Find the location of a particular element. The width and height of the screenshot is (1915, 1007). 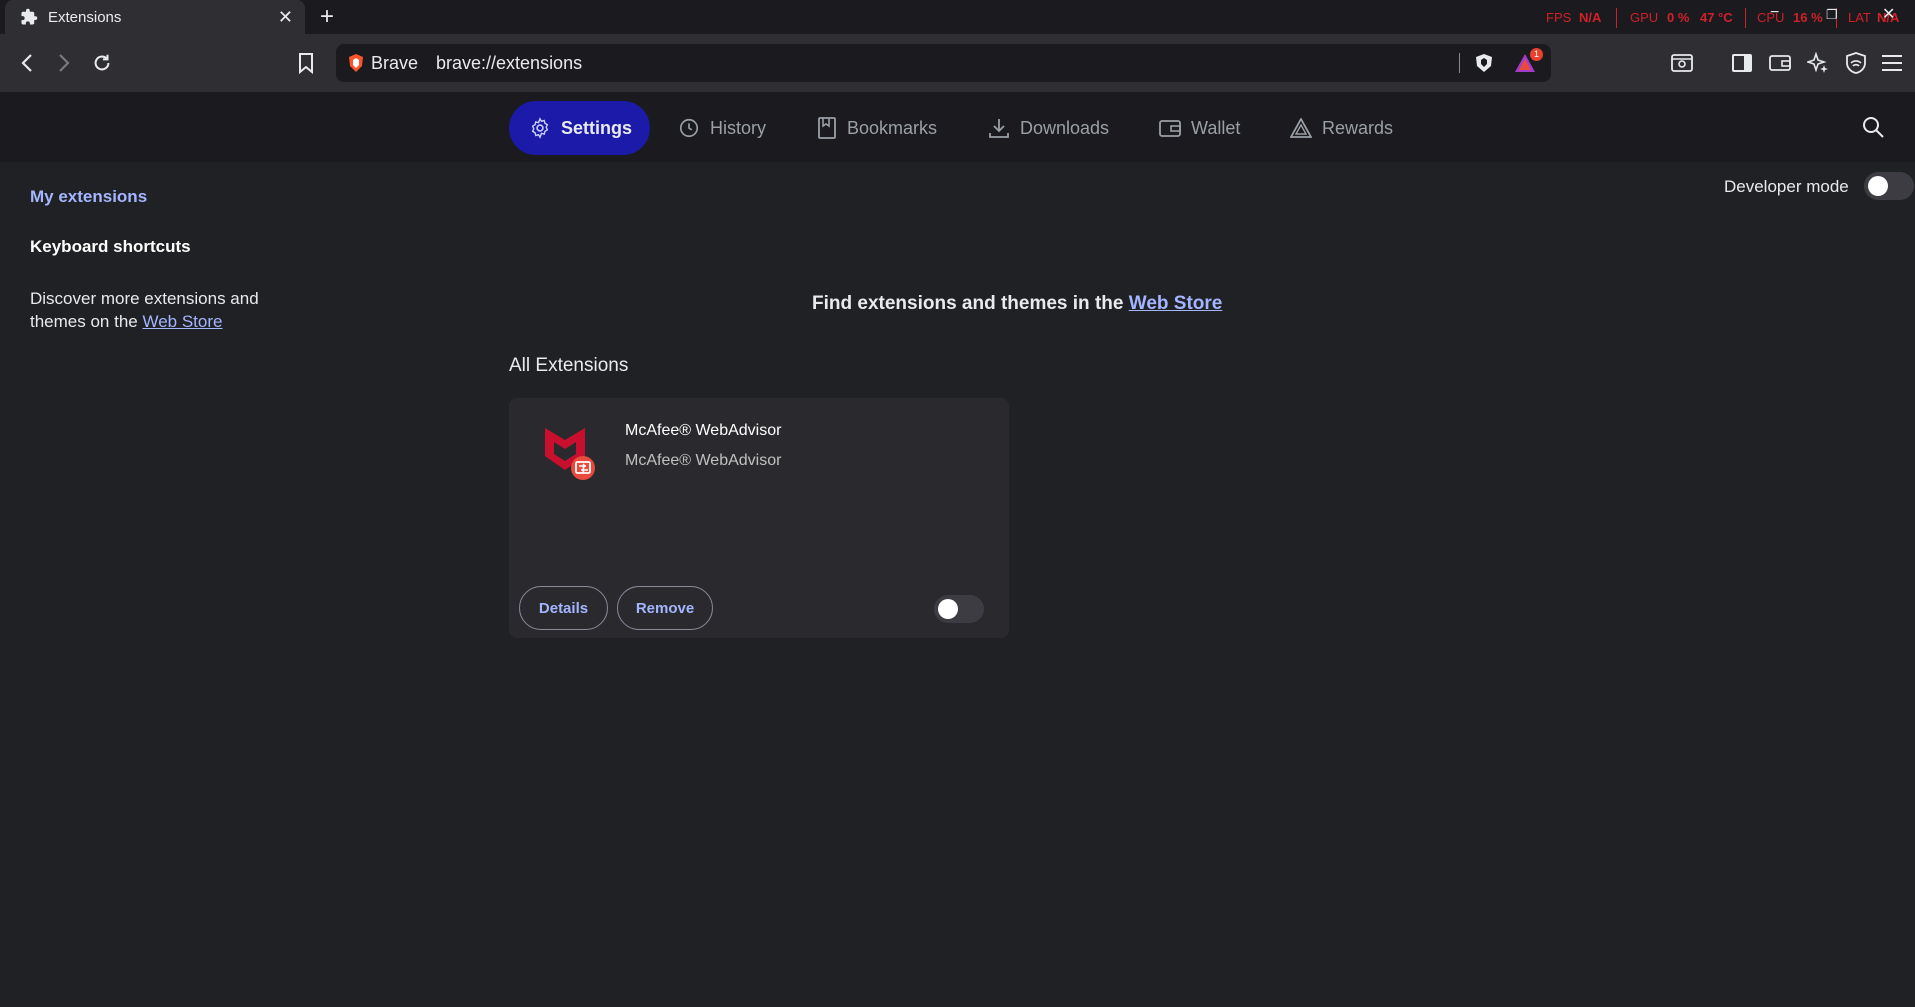

tab-history-label: History is located at coordinates (738, 127).